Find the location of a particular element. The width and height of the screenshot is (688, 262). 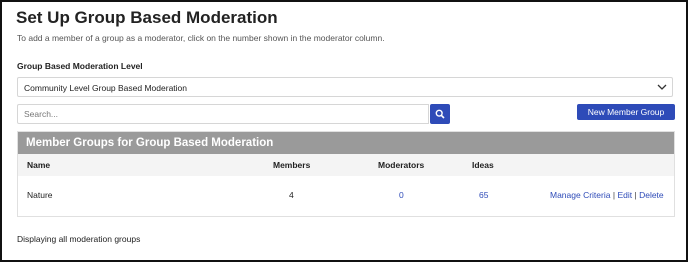

search-input is located at coordinates (223, 114).